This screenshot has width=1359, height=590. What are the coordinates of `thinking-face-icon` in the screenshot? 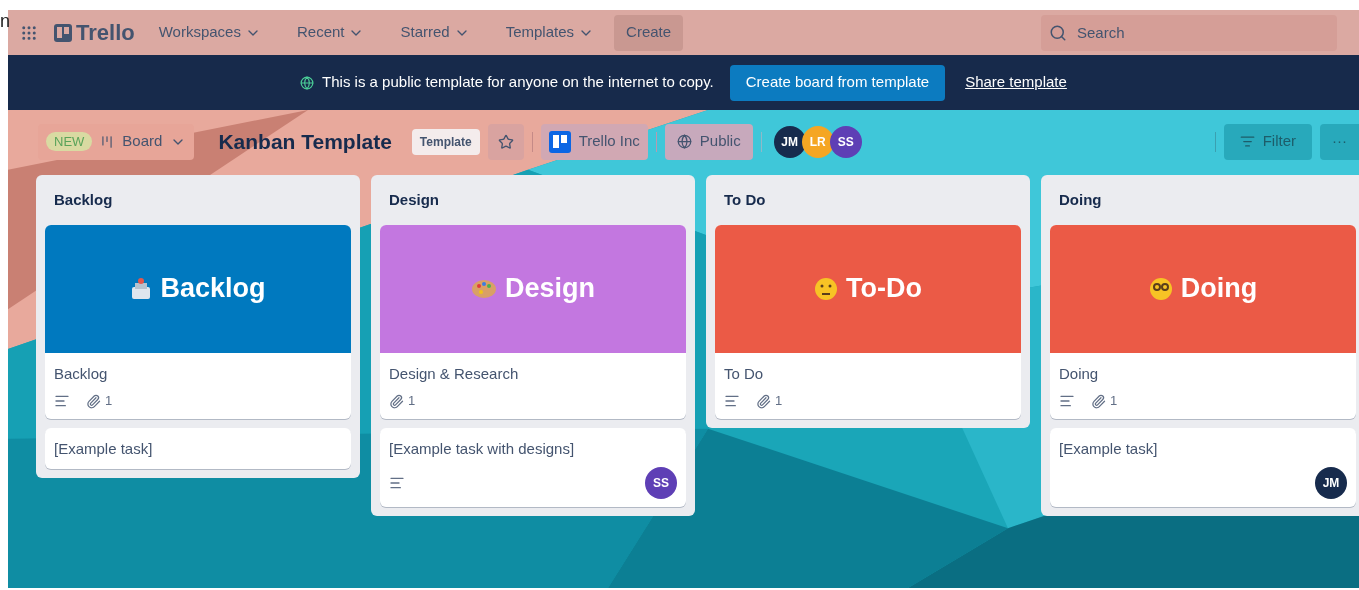 It's located at (826, 288).